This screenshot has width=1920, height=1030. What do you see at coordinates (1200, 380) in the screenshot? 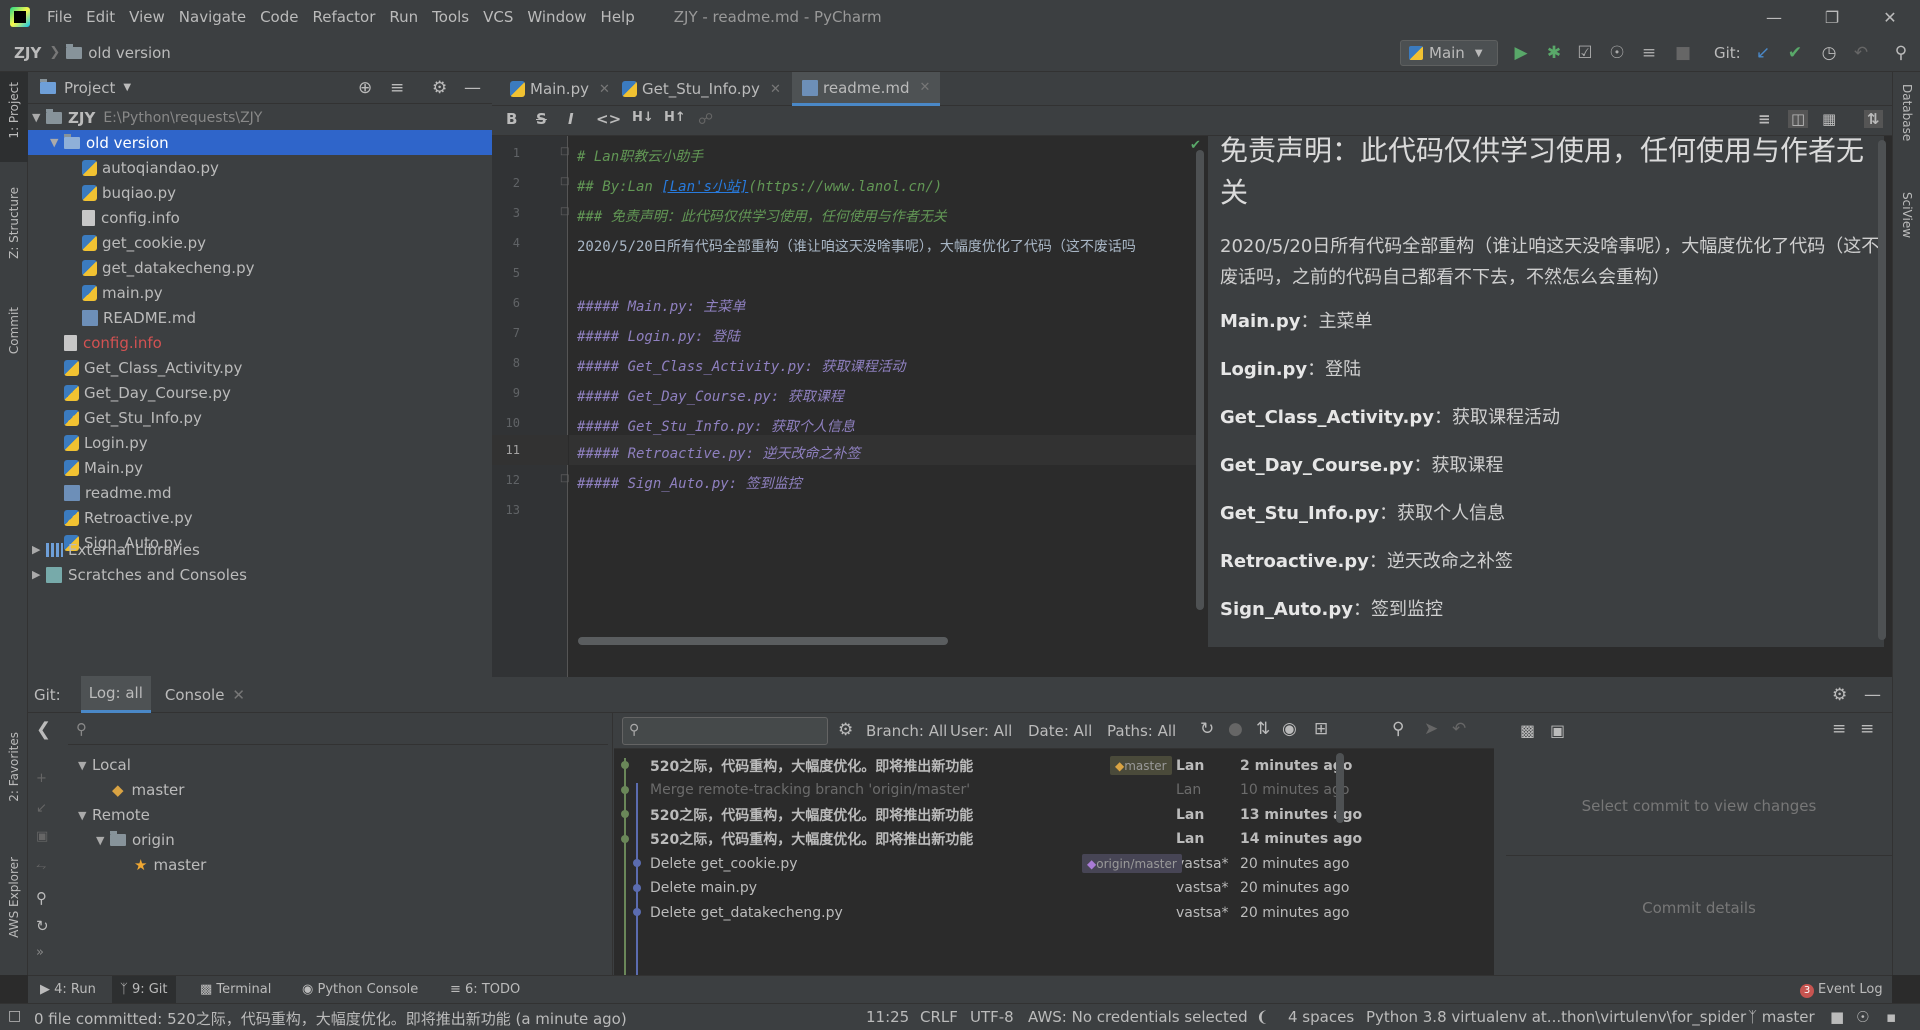
I see `editor-vertical-scrollbar` at bounding box center [1200, 380].